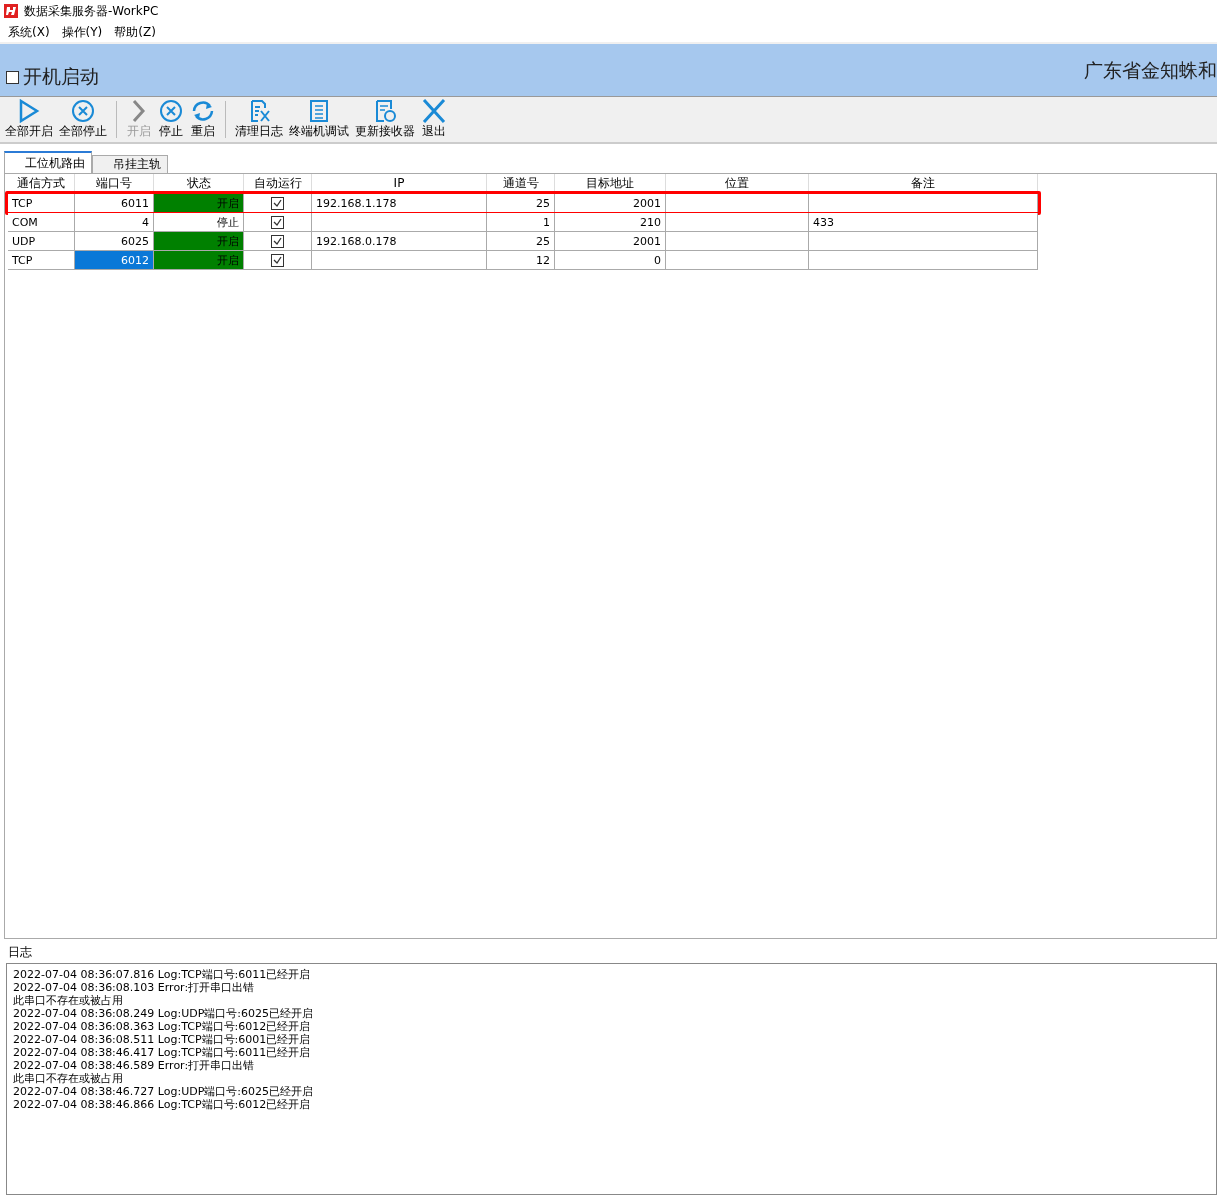 The height and width of the screenshot is (1195, 1217). What do you see at coordinates (385, 119) in the screenshot?
I see `toolbar-button: 更新接收器` at bounding box center [385, 119].